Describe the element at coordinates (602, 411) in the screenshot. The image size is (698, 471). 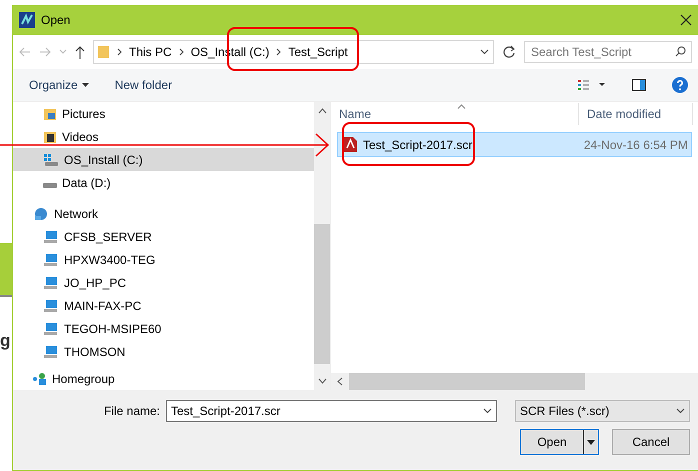
I see `file-type-dropdown: SCR Files (*.scr)` at that location.